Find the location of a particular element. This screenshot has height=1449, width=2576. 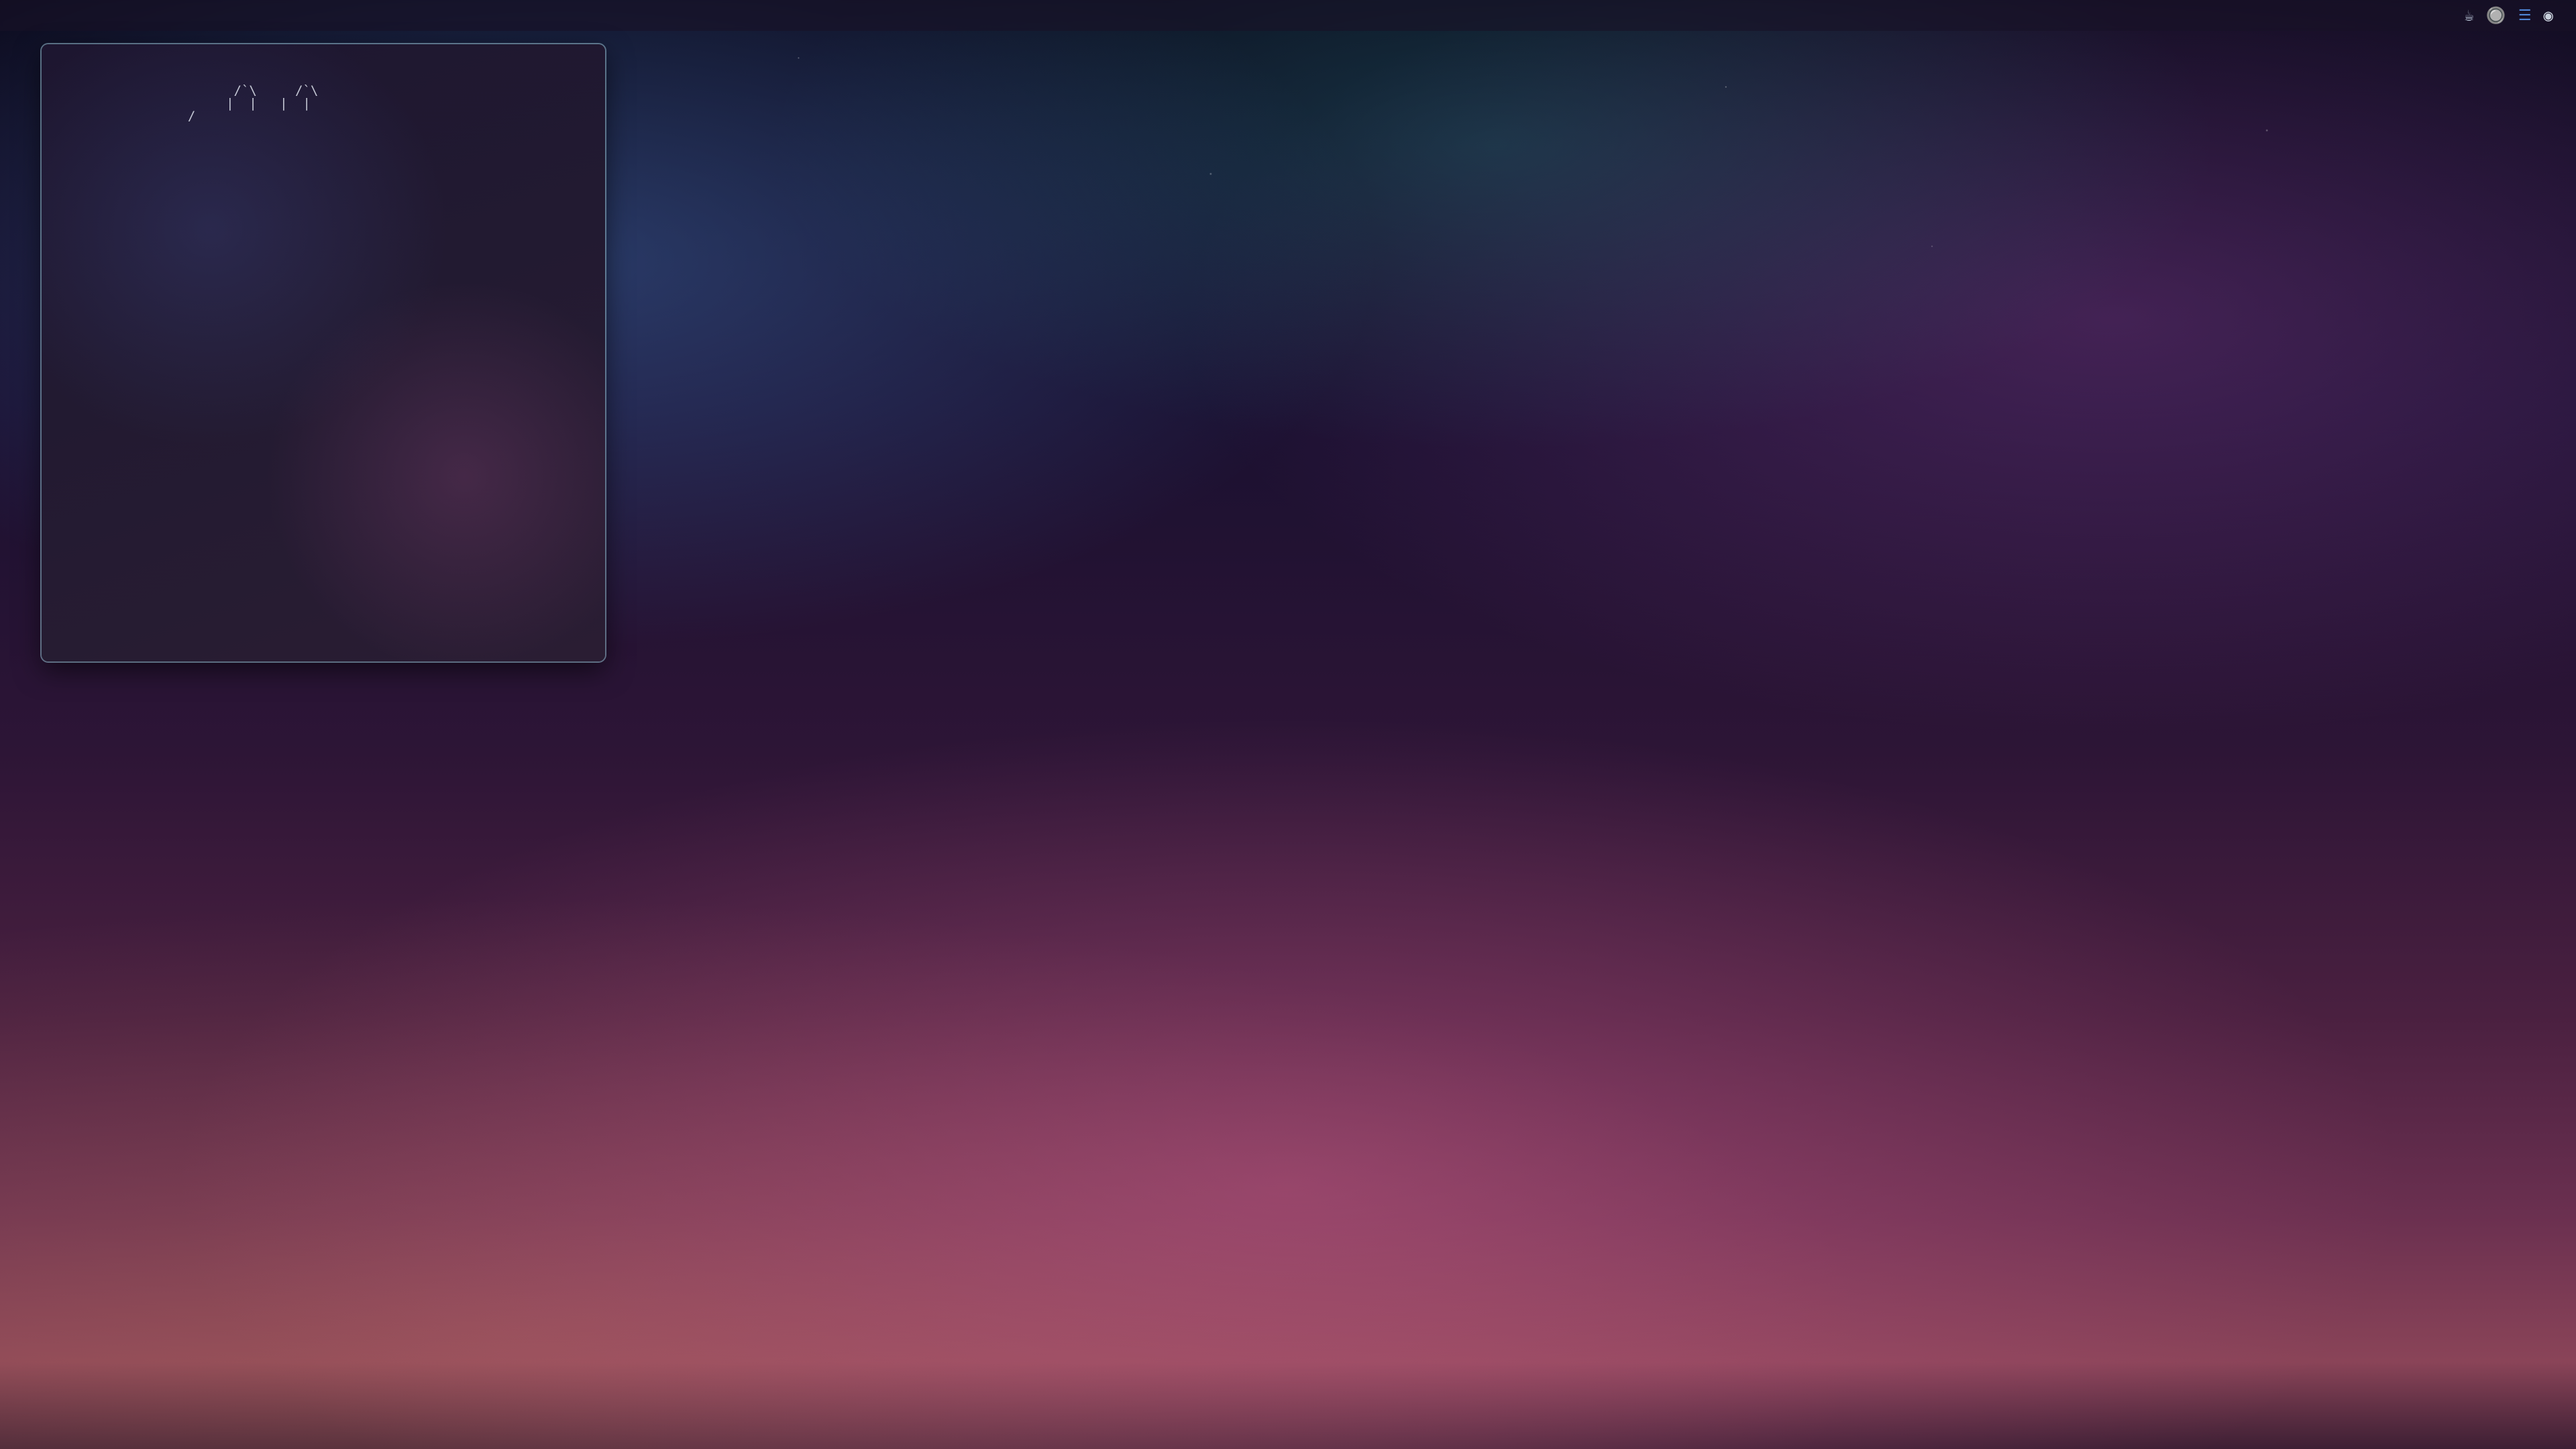

system-tray: ☕ 🔘 ☰ ◉ is located at coordinates (2512, 15).